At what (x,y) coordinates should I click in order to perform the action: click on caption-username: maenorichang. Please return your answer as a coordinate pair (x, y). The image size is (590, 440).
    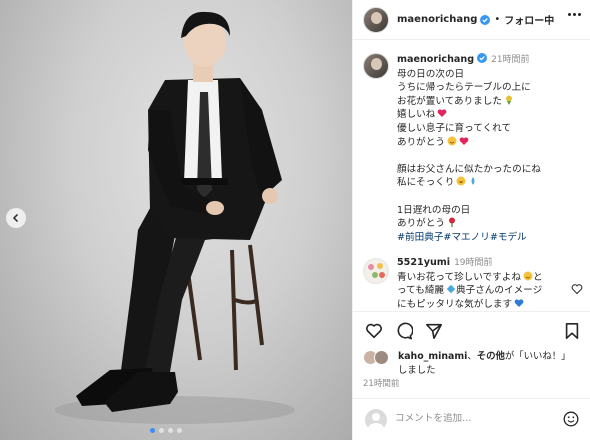
    Looking at the image, I should click on (435, 59).